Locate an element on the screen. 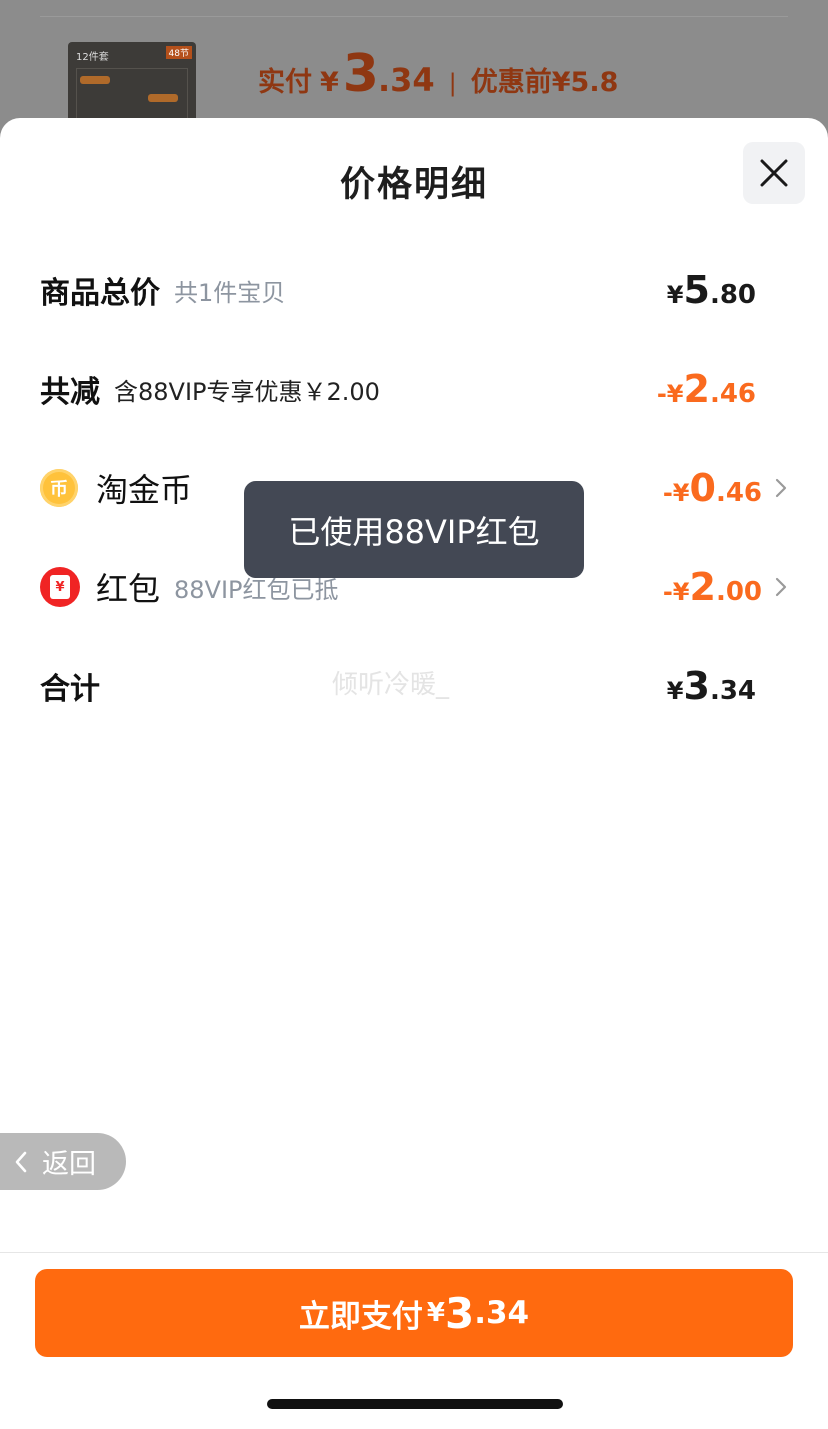 Image resolution: width=828 pixels, height=1429 pixels. pay-now-label: 立即支付 is located at coordinates (360, 1316).